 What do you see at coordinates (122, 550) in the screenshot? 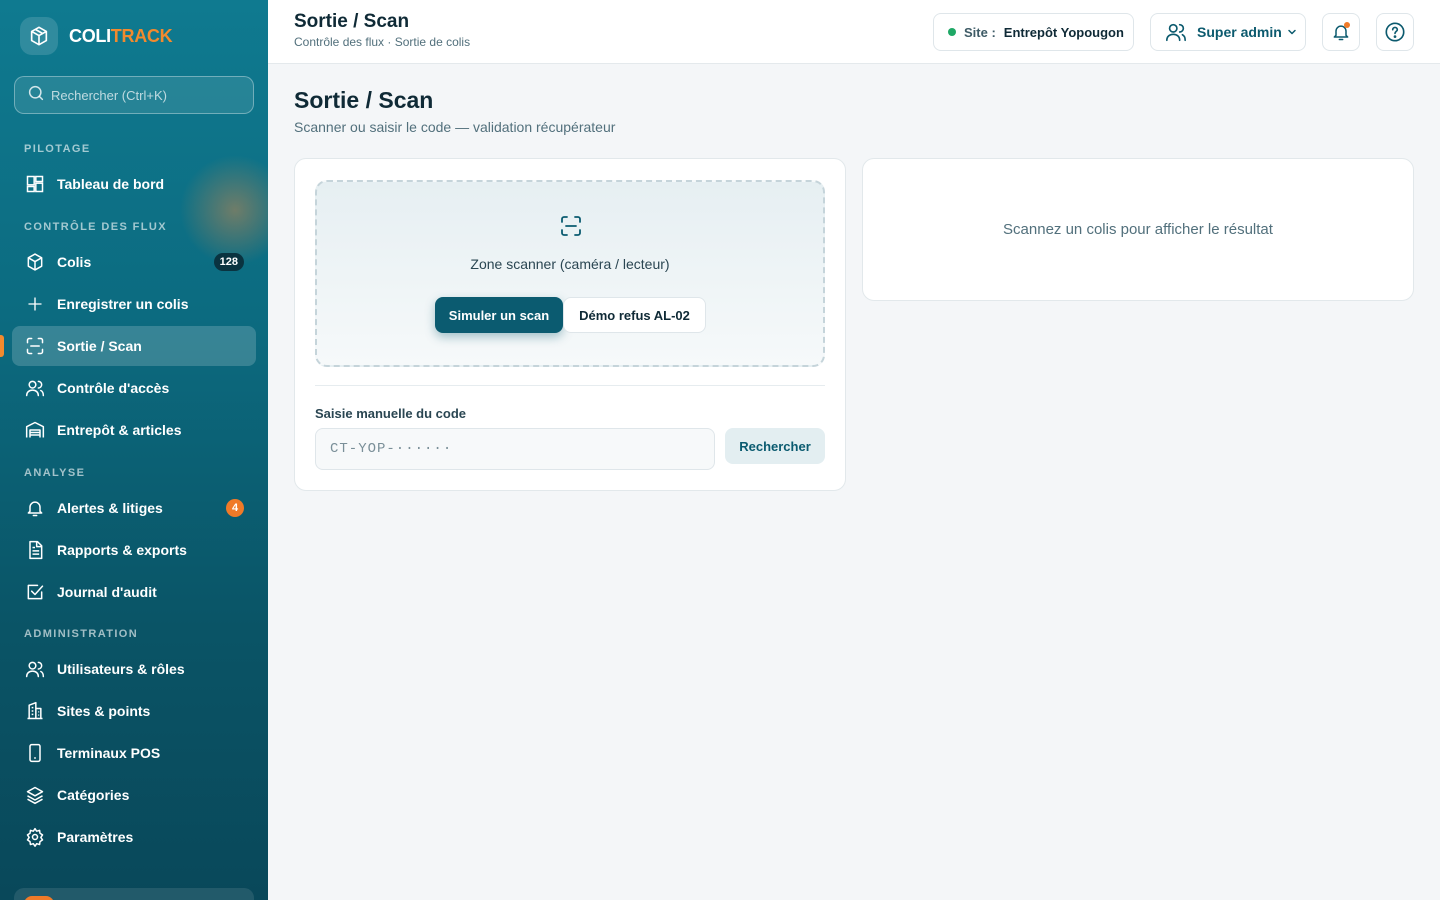
I see `sidebar-item-label: Rapports & exports` at bounding box center [122, 550].